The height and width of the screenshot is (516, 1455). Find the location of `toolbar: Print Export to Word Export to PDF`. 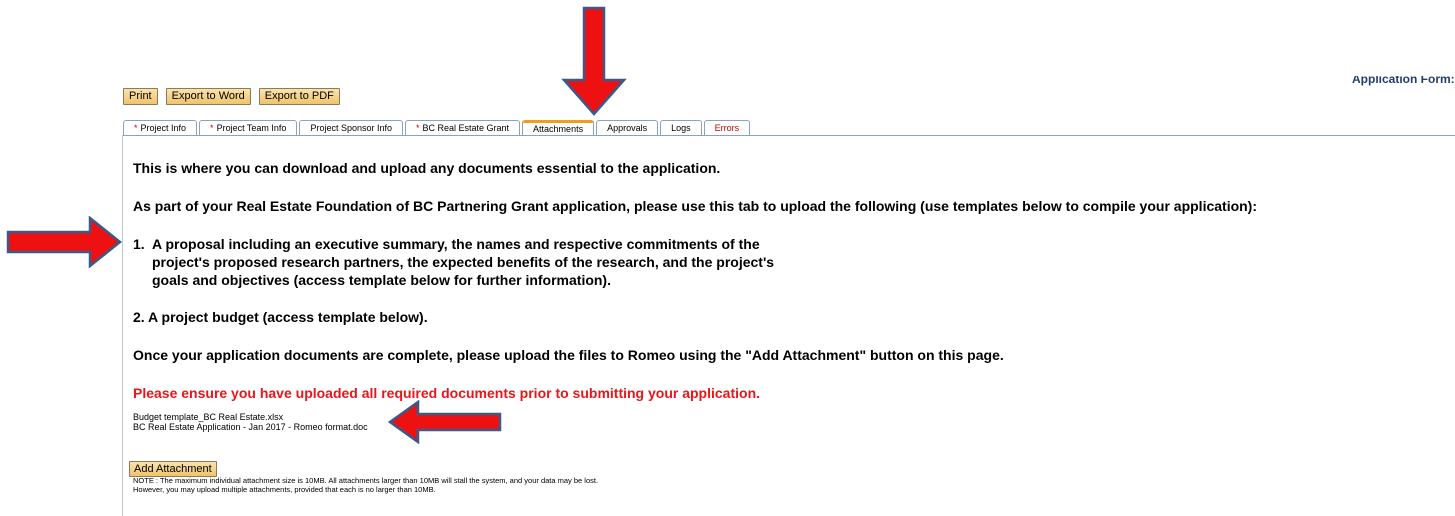

toolbar: Print Export to Word Export to PDF is located at coordinates (231, 96).